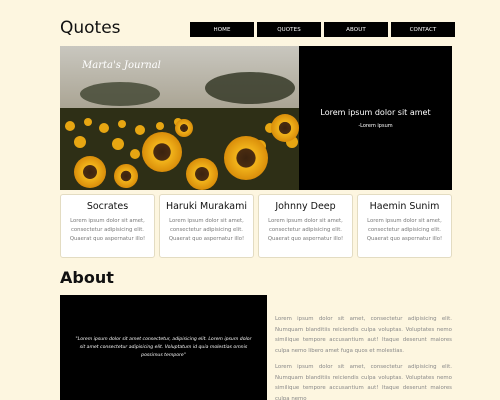  I want to click on card-author: Haemin Sunim, so click(404, 206).